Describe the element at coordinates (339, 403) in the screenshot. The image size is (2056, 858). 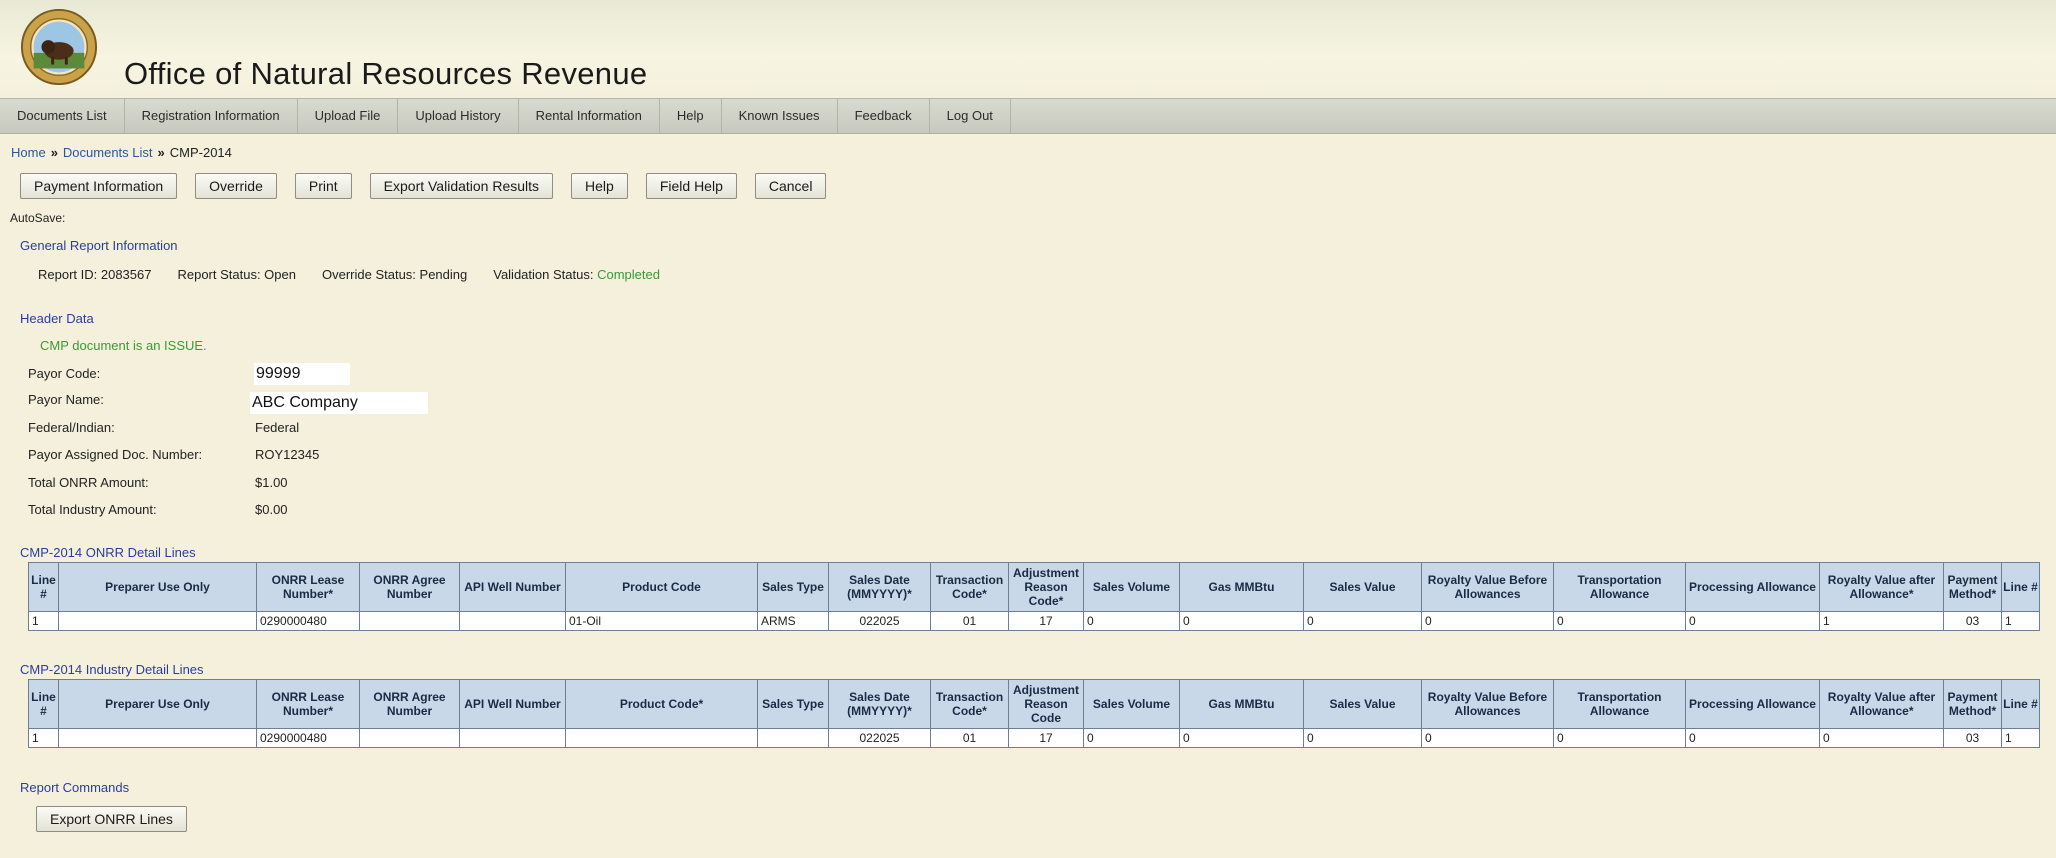
I see `payor-name-input` at that location.